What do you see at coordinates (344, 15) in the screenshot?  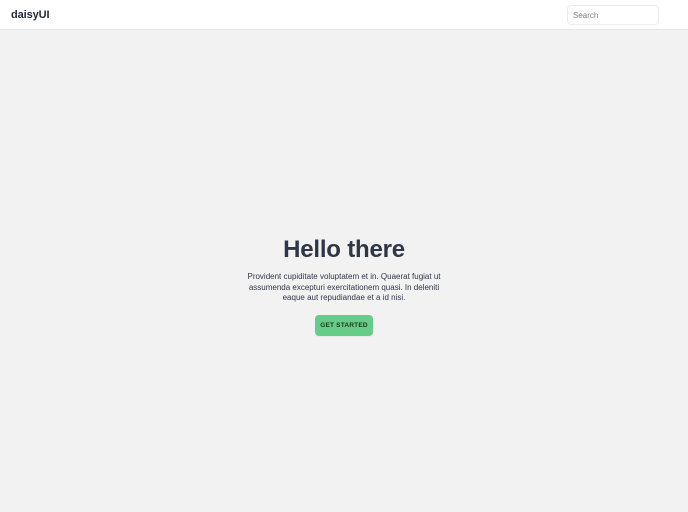 I see `navbar: daisyUI` at bounding box center [344, 15].